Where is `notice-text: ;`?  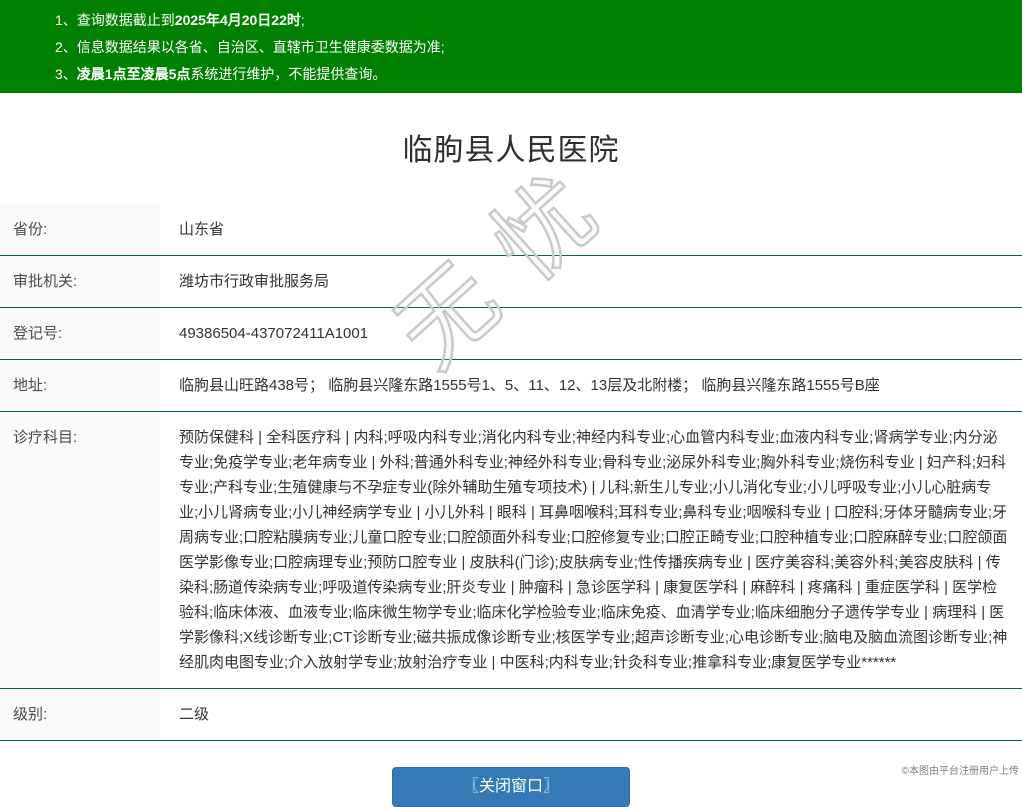
notice-text: ; is located at coordinates (302, 20).